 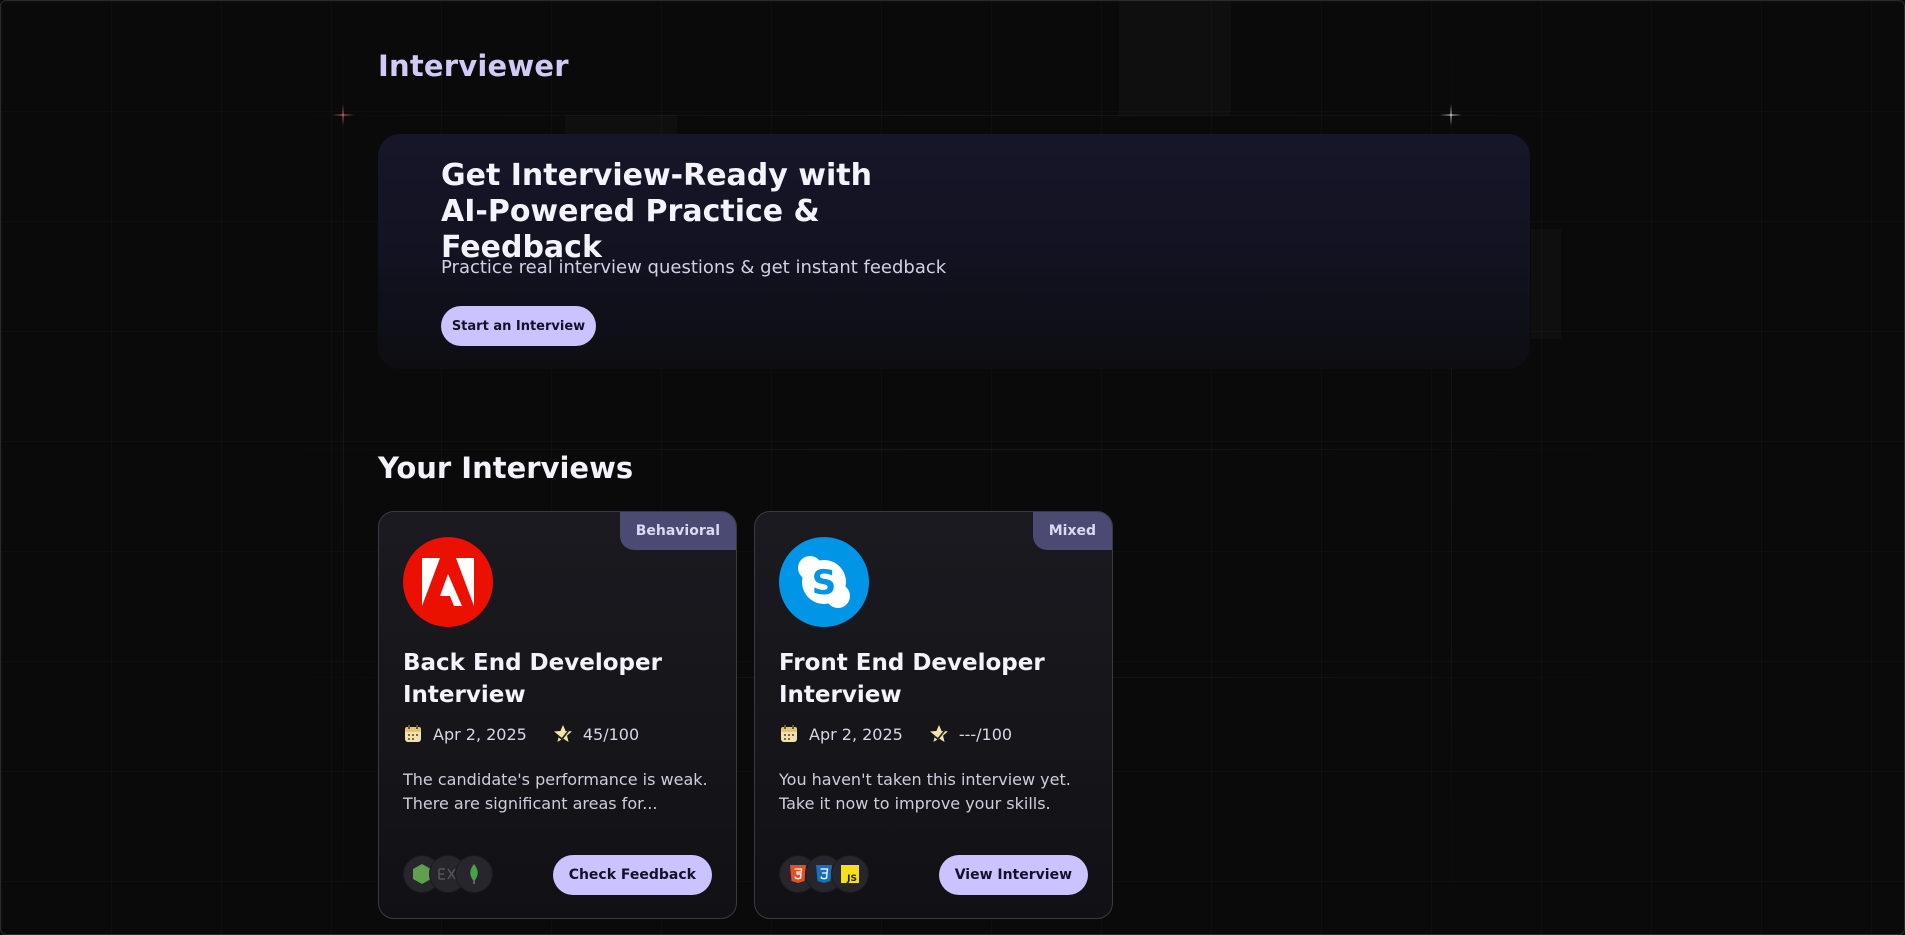 What do you see at coordinates (473, 66) in the screenshot?
I see `brand-logo: Interviewer` at bounding box center [473, 66].